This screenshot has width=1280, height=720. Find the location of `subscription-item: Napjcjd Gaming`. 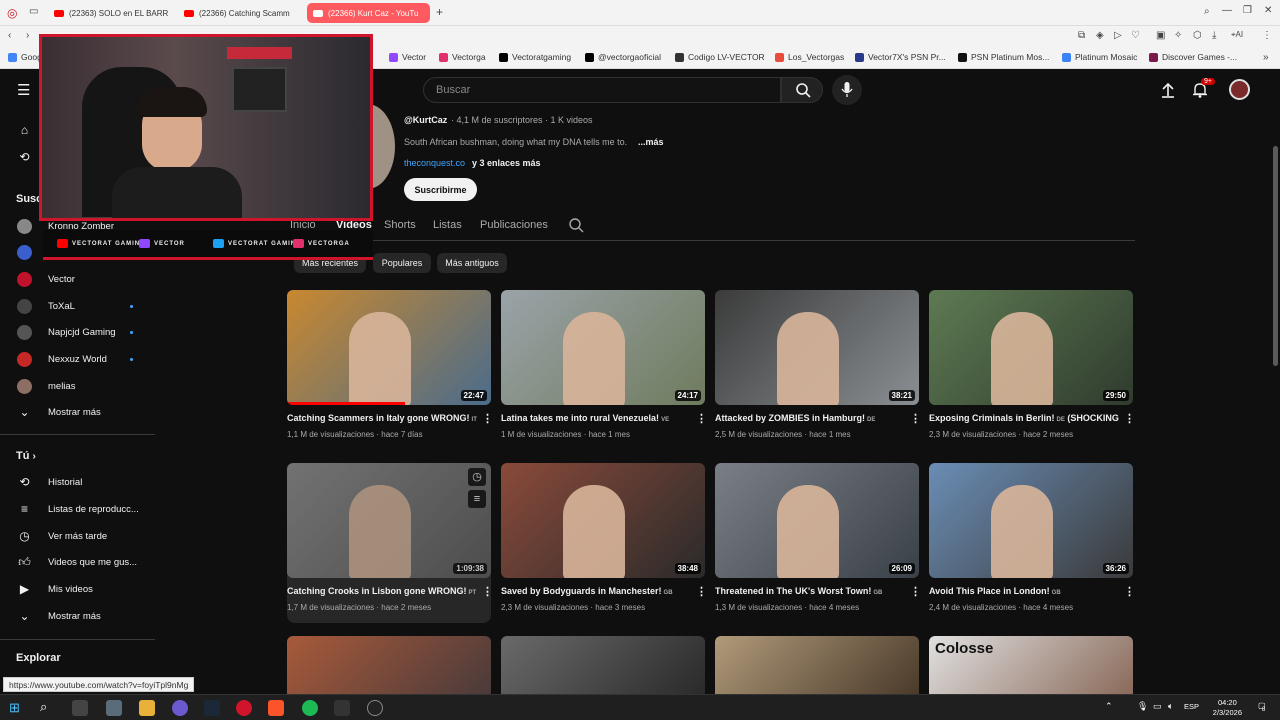

subscription-item: Napjcjd Gaming is located at coordinates (77, 332).